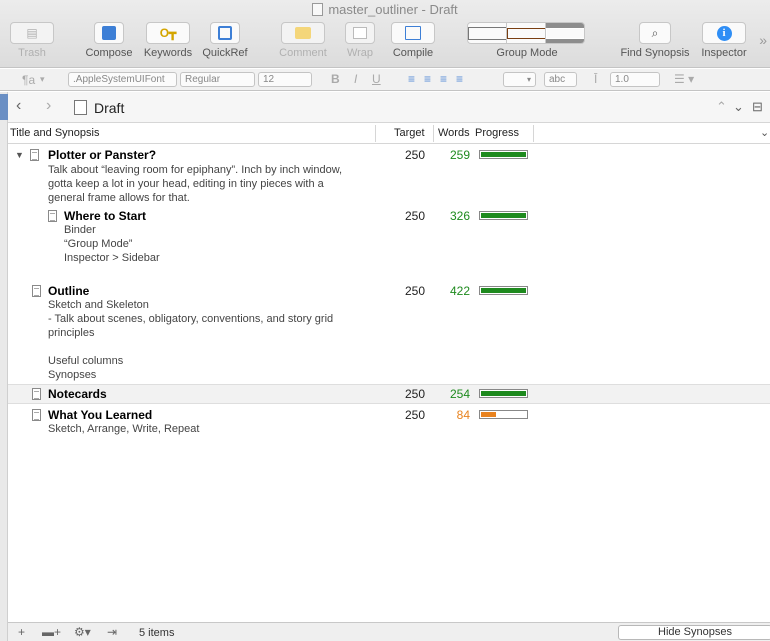  I want to click on binder-edge, so click(4, 366).